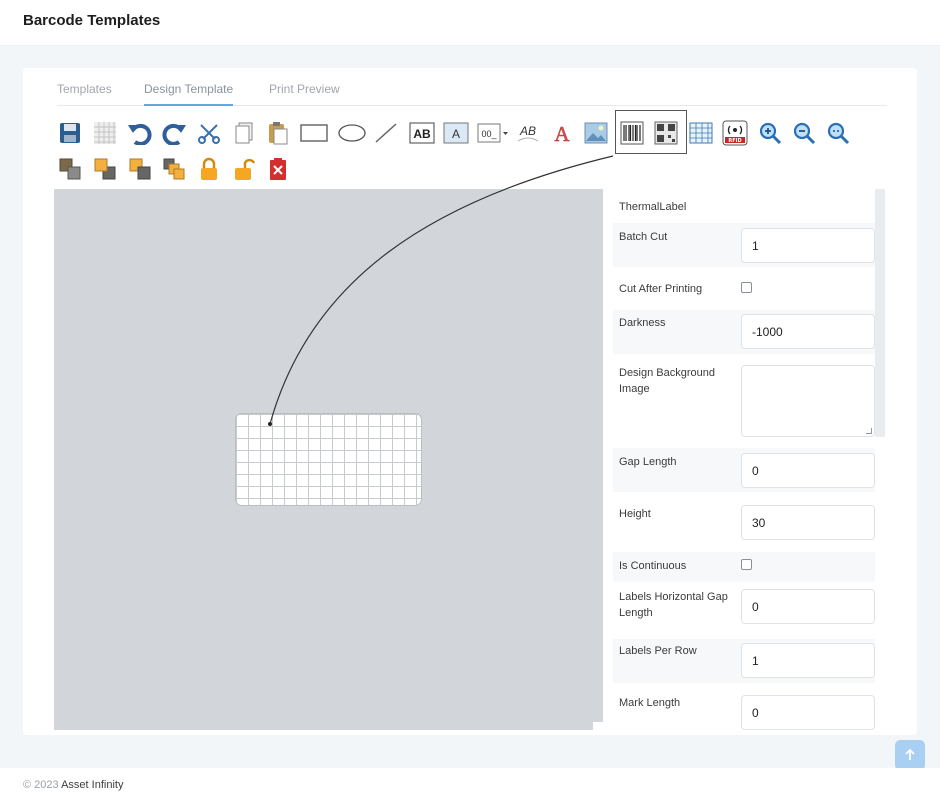  Describe the element at coordinates (808, 660) in the screenshot. I see `labels-per-row-input: 1` at that location.